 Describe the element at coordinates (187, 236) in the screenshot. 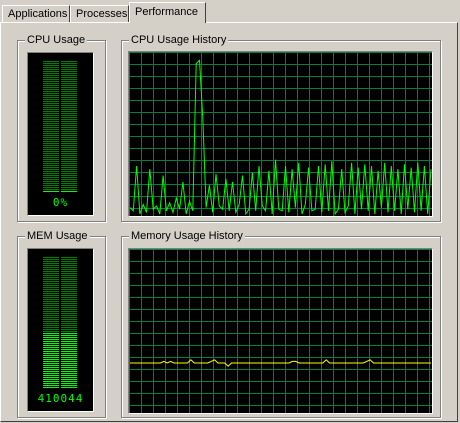

I see `mem-history-title: Memory Usage History` at that location.